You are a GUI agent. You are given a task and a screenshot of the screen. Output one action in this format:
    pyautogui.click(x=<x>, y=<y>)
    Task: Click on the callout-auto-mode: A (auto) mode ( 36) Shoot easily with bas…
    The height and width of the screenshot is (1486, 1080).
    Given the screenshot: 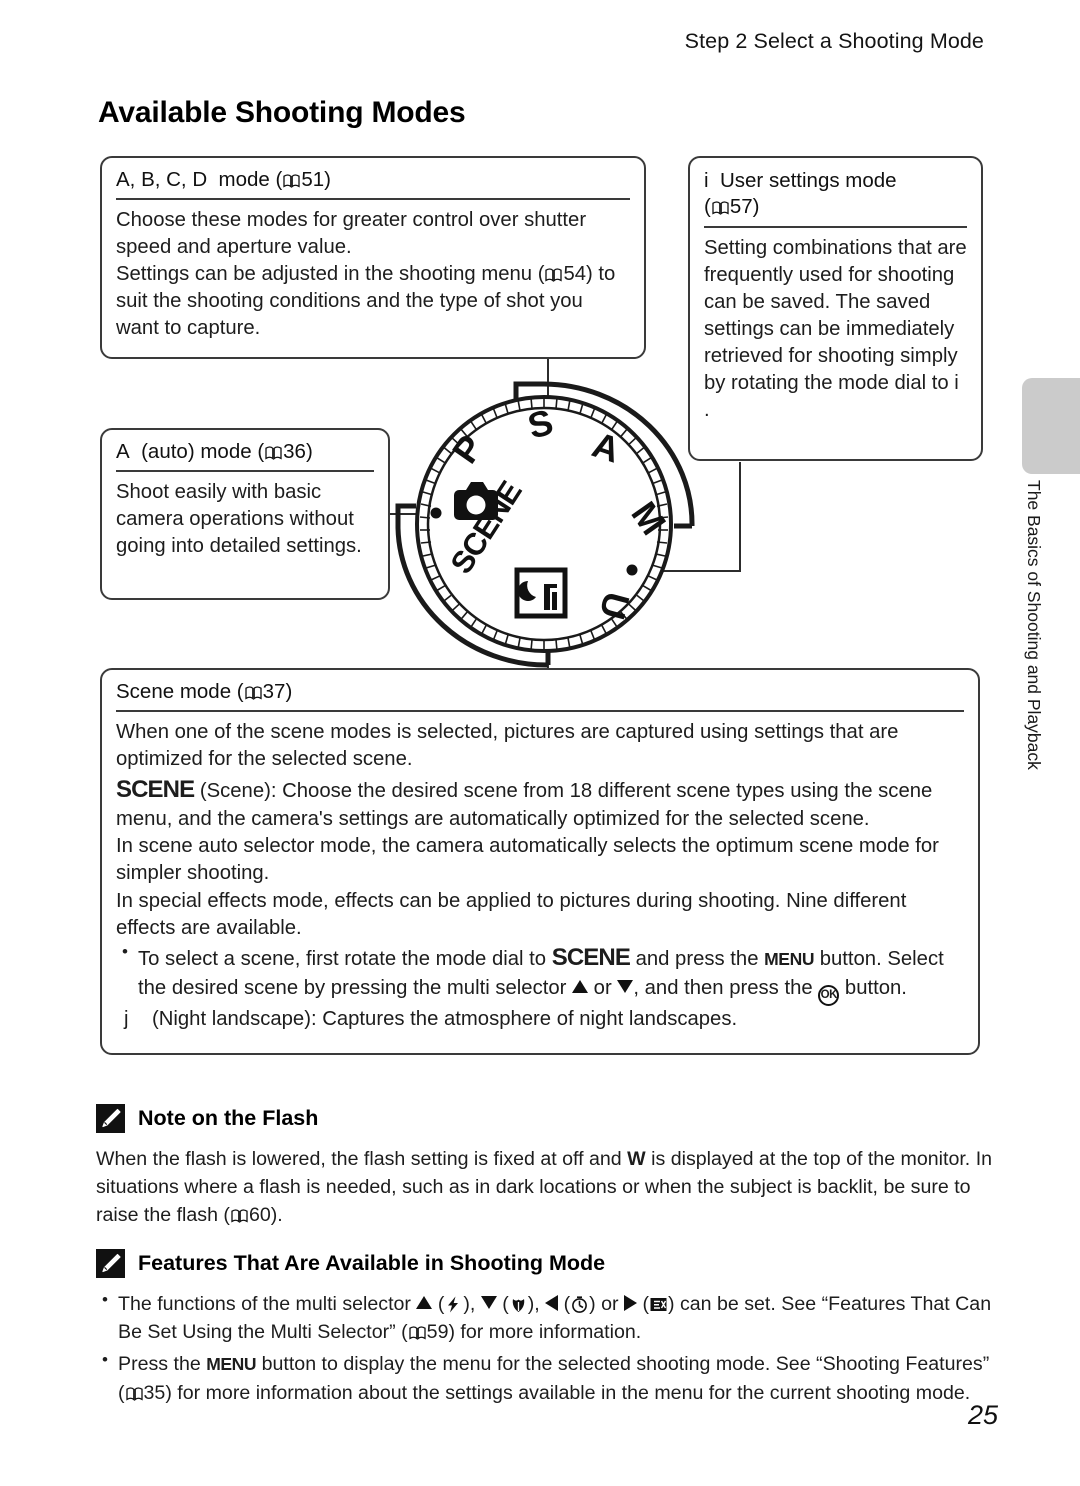 What is the action you would take?
    pyautogui.click(x=245, y=514)
    